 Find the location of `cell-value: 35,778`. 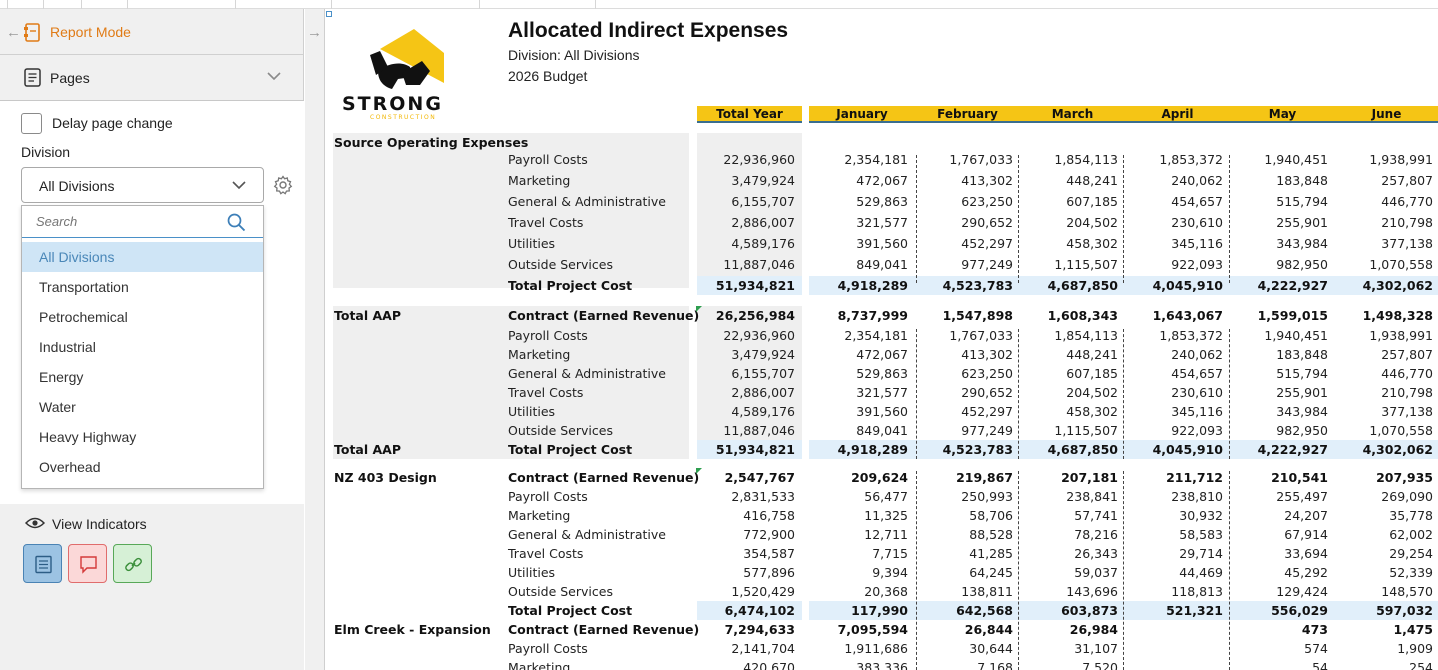

cell-value: 35,778 is located at coordinates (1378, 515).